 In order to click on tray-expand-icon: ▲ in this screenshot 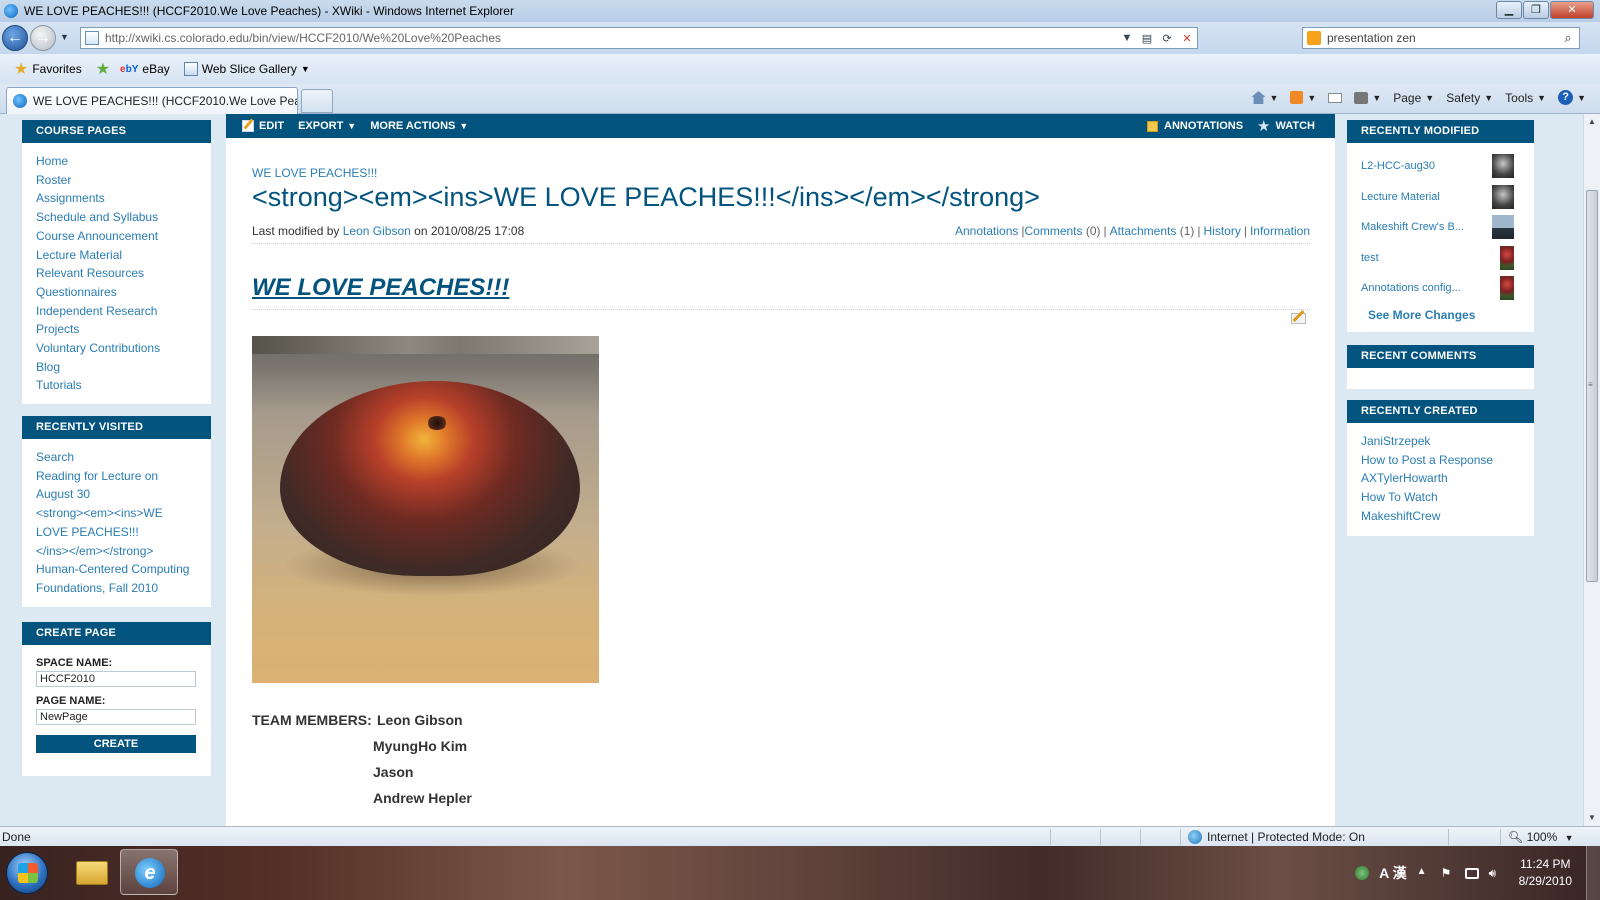, I will do `click(1424, 873)`.